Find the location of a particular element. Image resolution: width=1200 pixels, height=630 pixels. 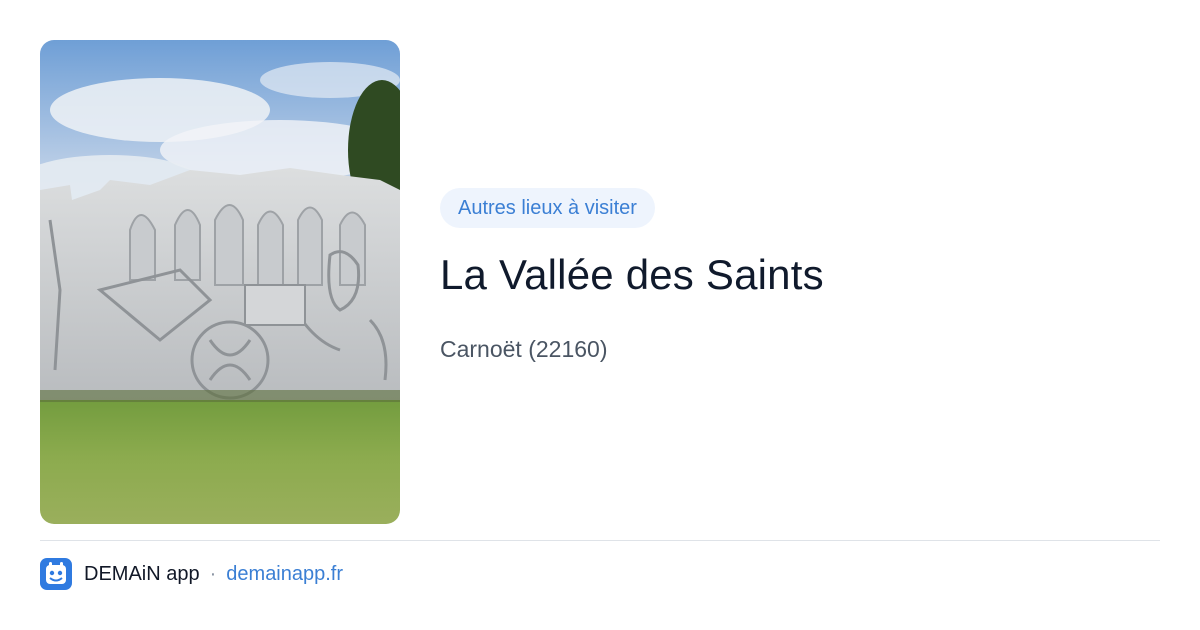

footer-divider is located at coordinates (600, 540).